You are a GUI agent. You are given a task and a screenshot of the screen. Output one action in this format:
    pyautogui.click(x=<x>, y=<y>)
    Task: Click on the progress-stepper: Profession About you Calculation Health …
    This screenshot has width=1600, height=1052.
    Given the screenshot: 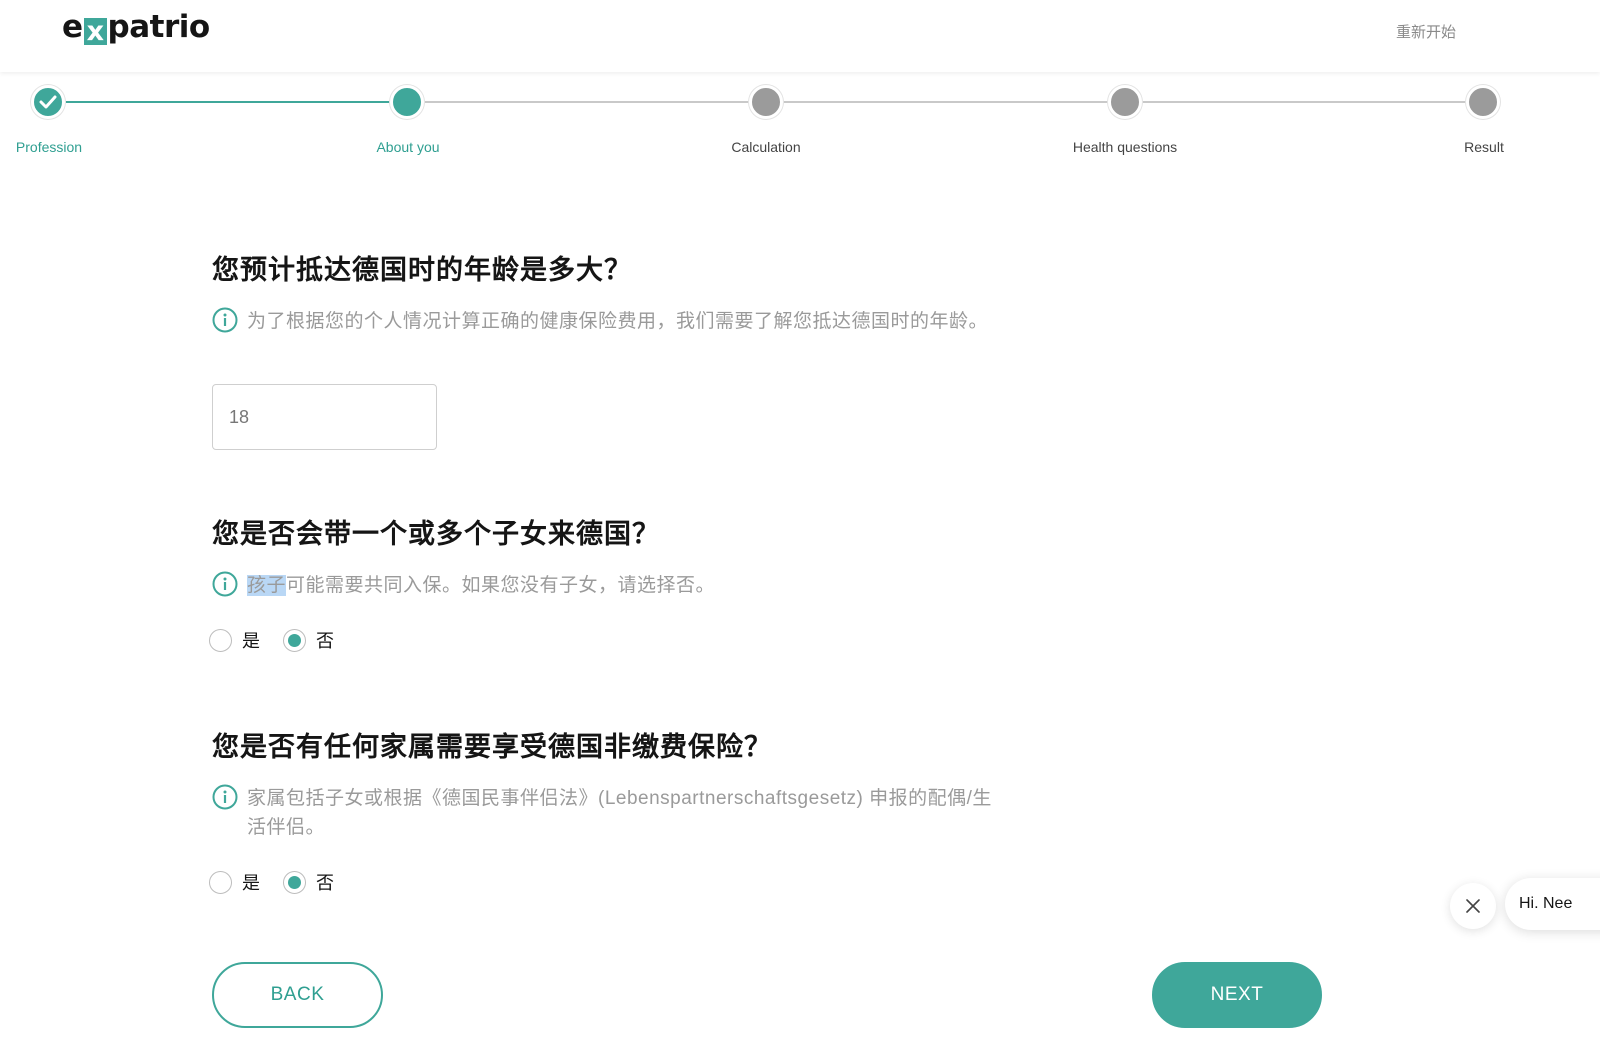 What is the action you would take?
    pyautogui.click(x=800, y=127)
    